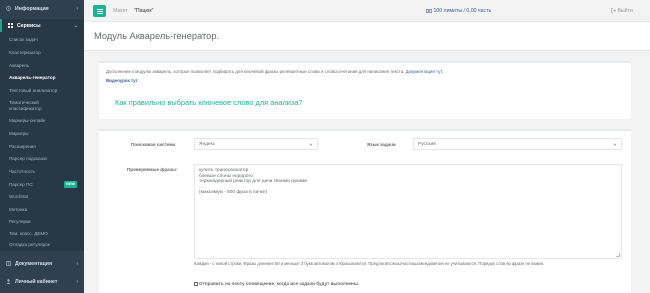 The height and width of the screenshot is (293, 650). What do you see at coordinates (42, 65) in the screenshot?
I see `sidebar-item-akvarel: Акварель` at bounding box center [42, 65].